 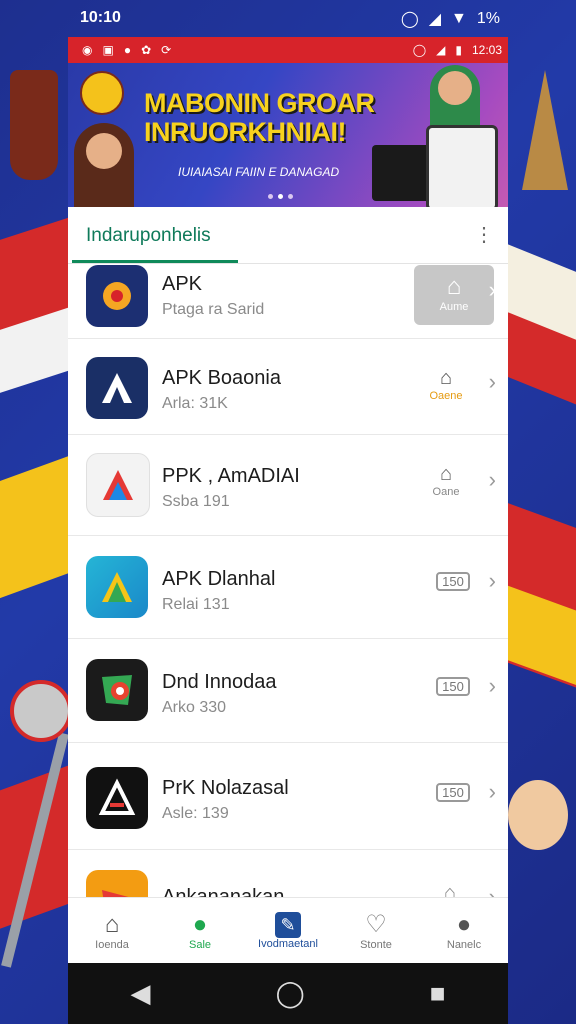 What do you see at coordinates (464, 924) in the screenshot?
I see `person-icon: ●` at bounding box center [464, 924].